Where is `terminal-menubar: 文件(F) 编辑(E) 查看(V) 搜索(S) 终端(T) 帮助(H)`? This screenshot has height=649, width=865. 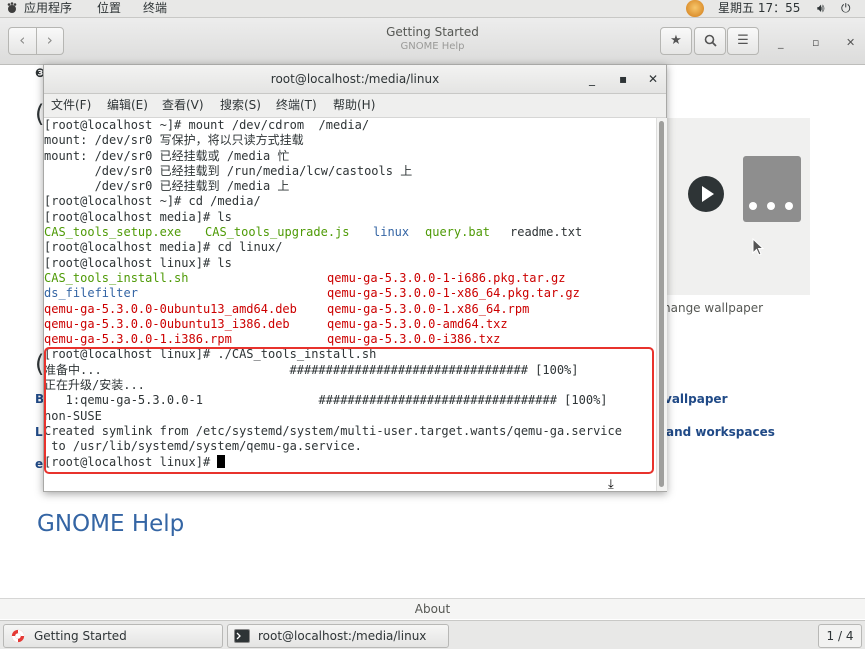
terminal-menubar: 文件(F) 编辑(E) 查看(V) 搜索(S) 终端(T) 帮助(H) is located at coordinates (355, 106).